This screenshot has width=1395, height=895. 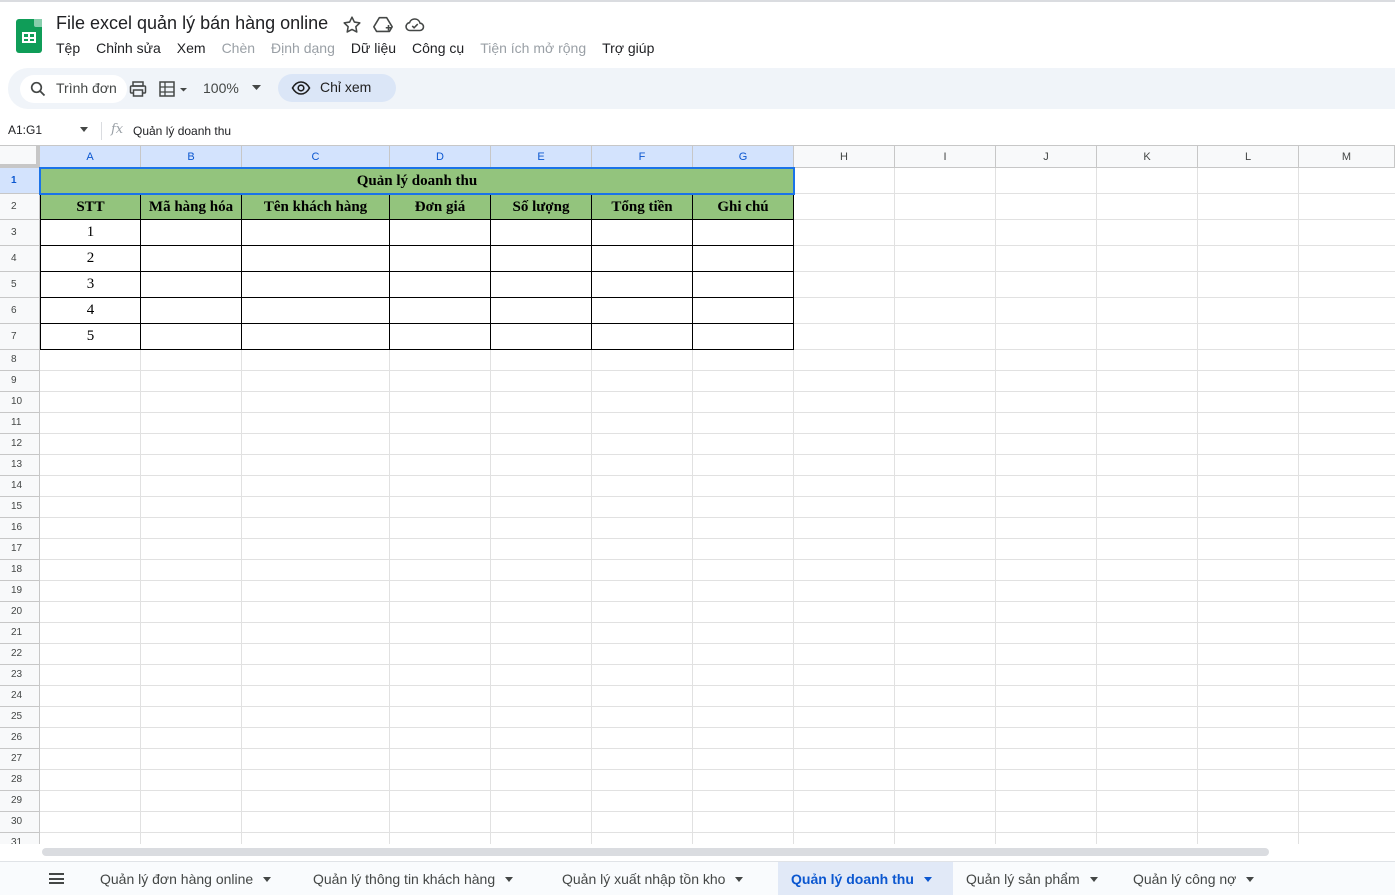 What do you see at coordinates (440, 157) in the screenshot?
I see `column-header-d: D` at bounding box center [440, 157].